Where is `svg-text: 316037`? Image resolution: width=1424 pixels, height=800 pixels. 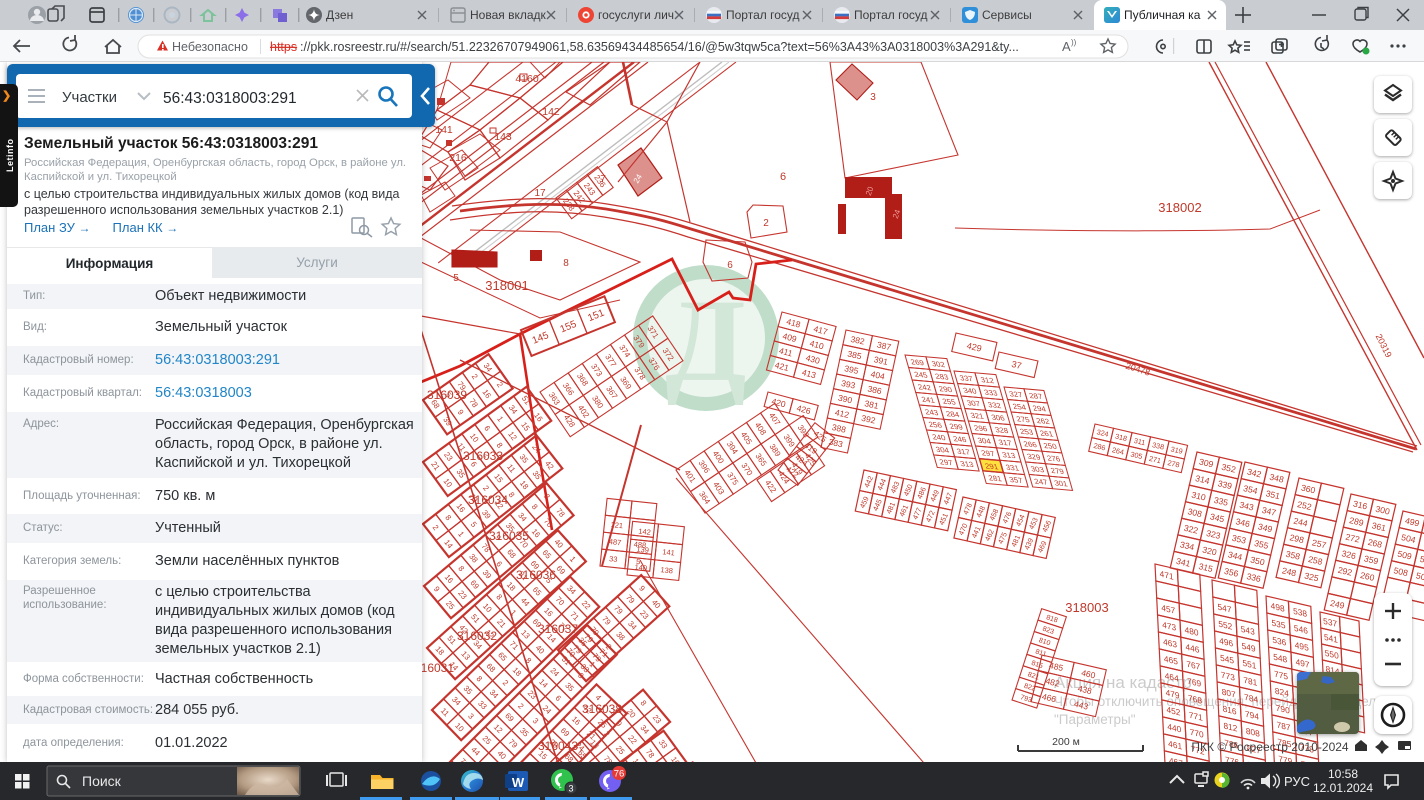 svg-text: 316037 is located at coordinates (558, 629).